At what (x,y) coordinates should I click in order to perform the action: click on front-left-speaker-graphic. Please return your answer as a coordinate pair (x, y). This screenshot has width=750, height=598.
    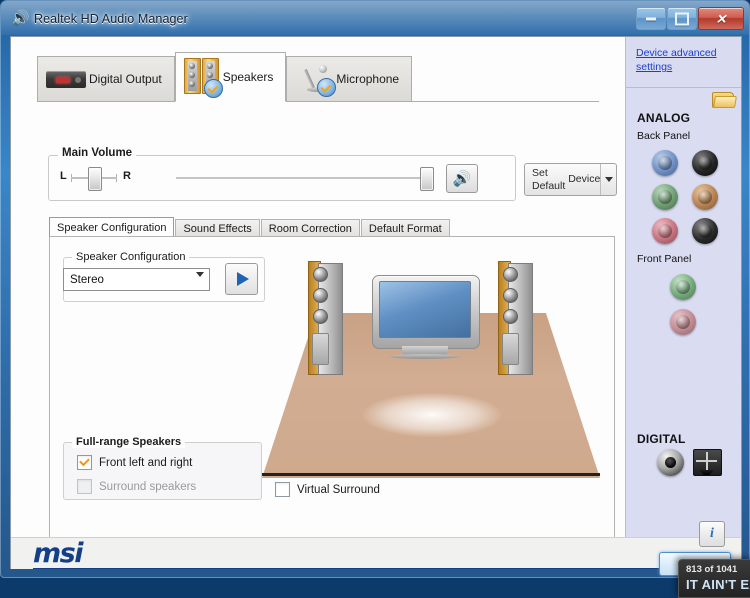
    Looking at the image, I should click on (325, 318).